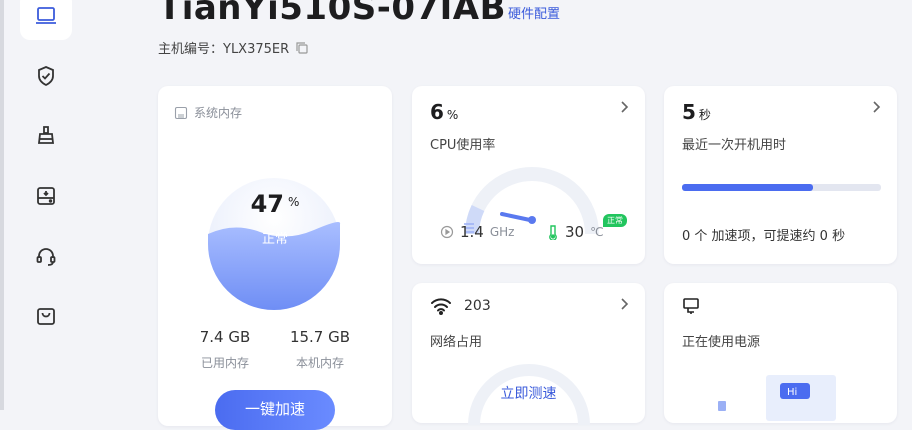 This screenshot has width=912, height=430. What do you see at coordinates (224, 49) in the screenshot?
I see `host-id-text: 主机编号：YLX375ER` at bounding box center [224, 49].